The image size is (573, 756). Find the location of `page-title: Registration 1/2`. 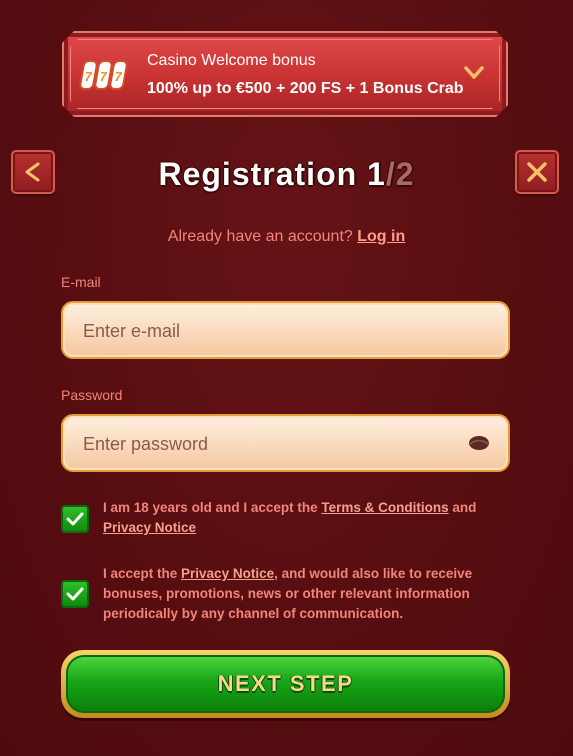

page-title: Registration 1/2 is located at coordinates (286, 174).